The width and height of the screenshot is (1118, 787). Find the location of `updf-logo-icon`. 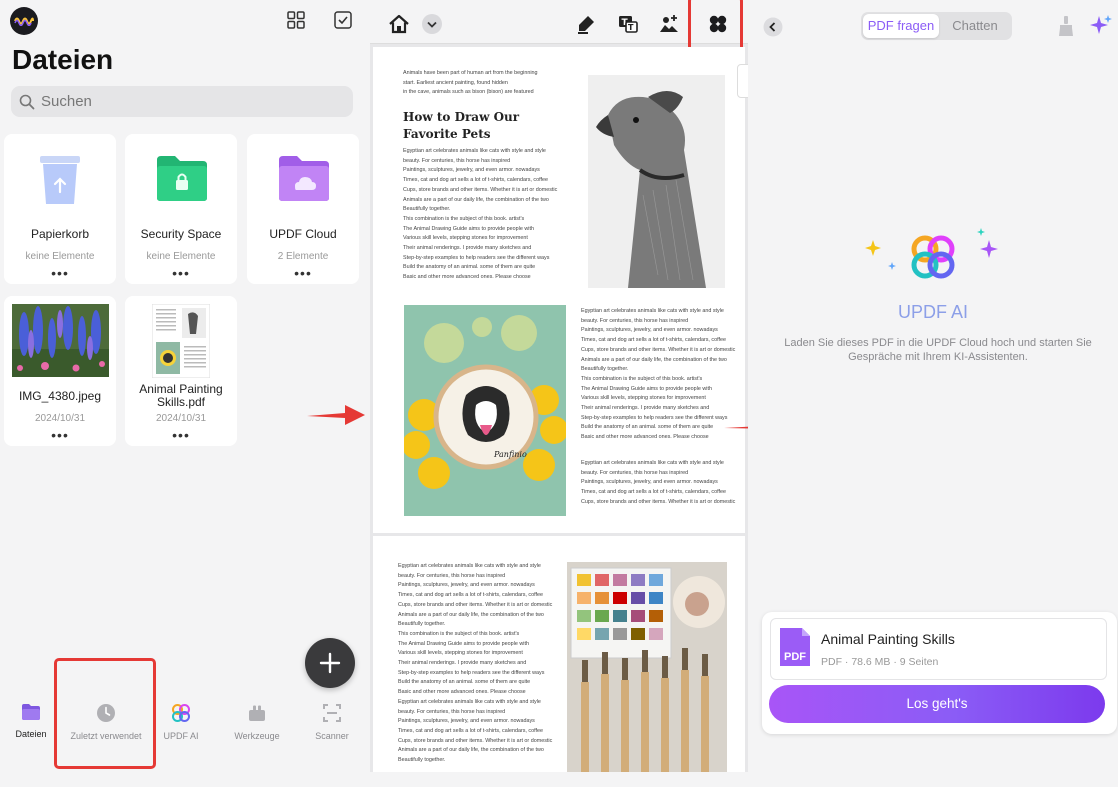

updf-logo-icon is located at coordinates (24, 21).